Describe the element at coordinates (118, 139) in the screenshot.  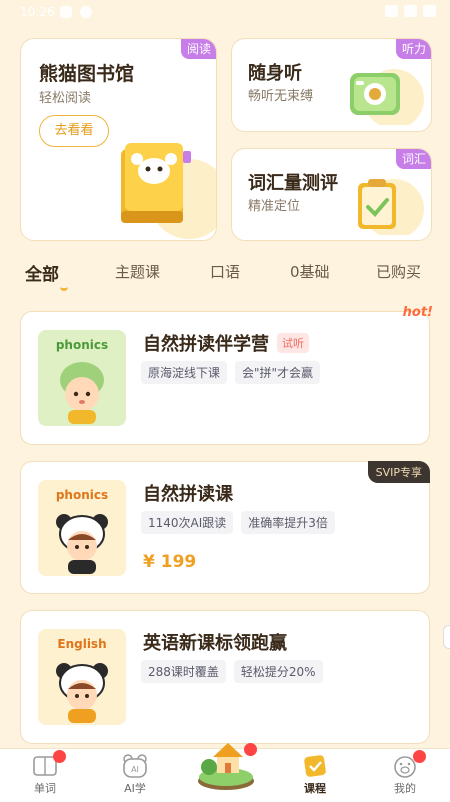
I see `library-card: 阅读 熊猫图书馆 轻松阅读 去看看` at that location.